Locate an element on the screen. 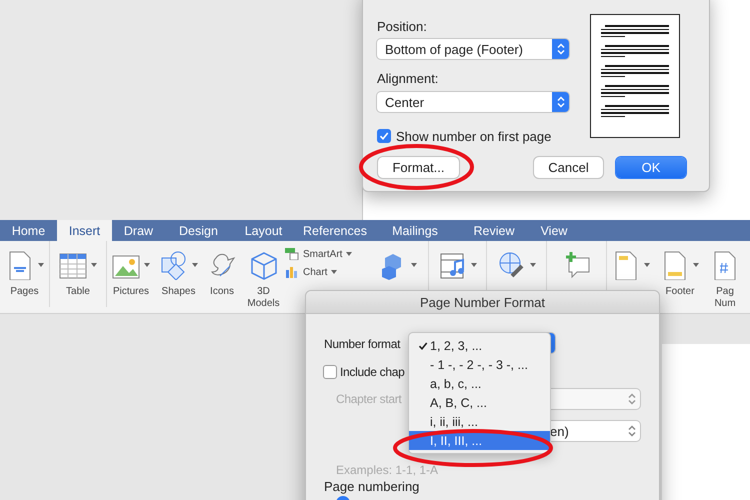 The width and height of the screenshot is (750, 500). ribbon-button-label: 3D Models is located at coordinates (263, 298).